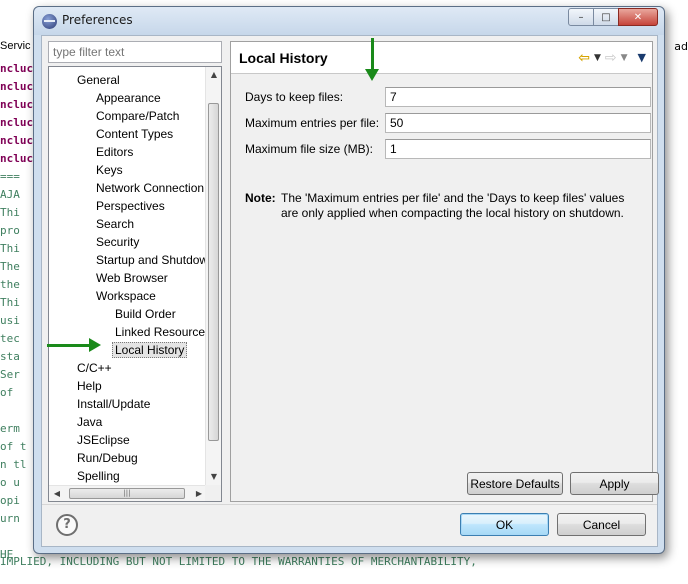  Describe the element at coordinates (10, 266) in the screenshot. I see `background-code-line: The` at that location.